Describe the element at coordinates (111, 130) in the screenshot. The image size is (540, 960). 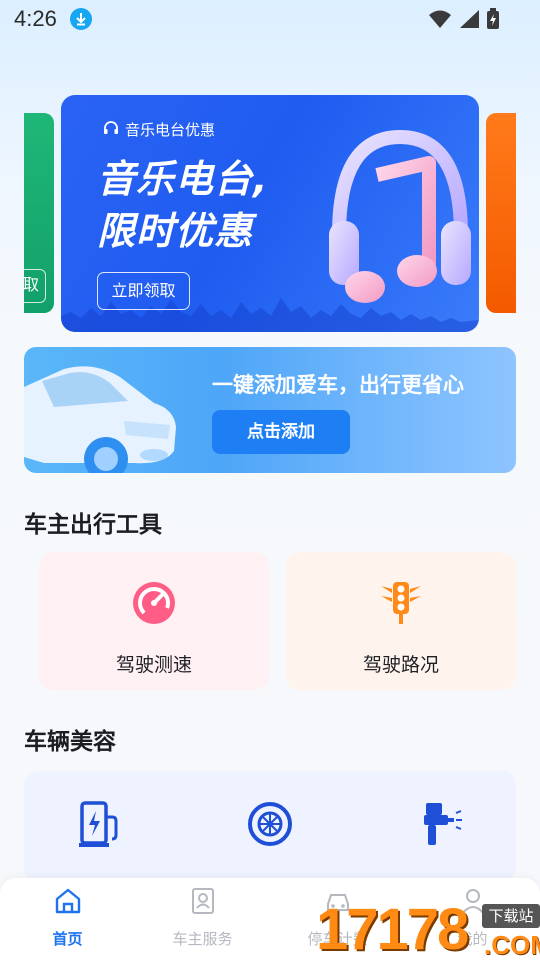
I see `headphone-icon` at that location.